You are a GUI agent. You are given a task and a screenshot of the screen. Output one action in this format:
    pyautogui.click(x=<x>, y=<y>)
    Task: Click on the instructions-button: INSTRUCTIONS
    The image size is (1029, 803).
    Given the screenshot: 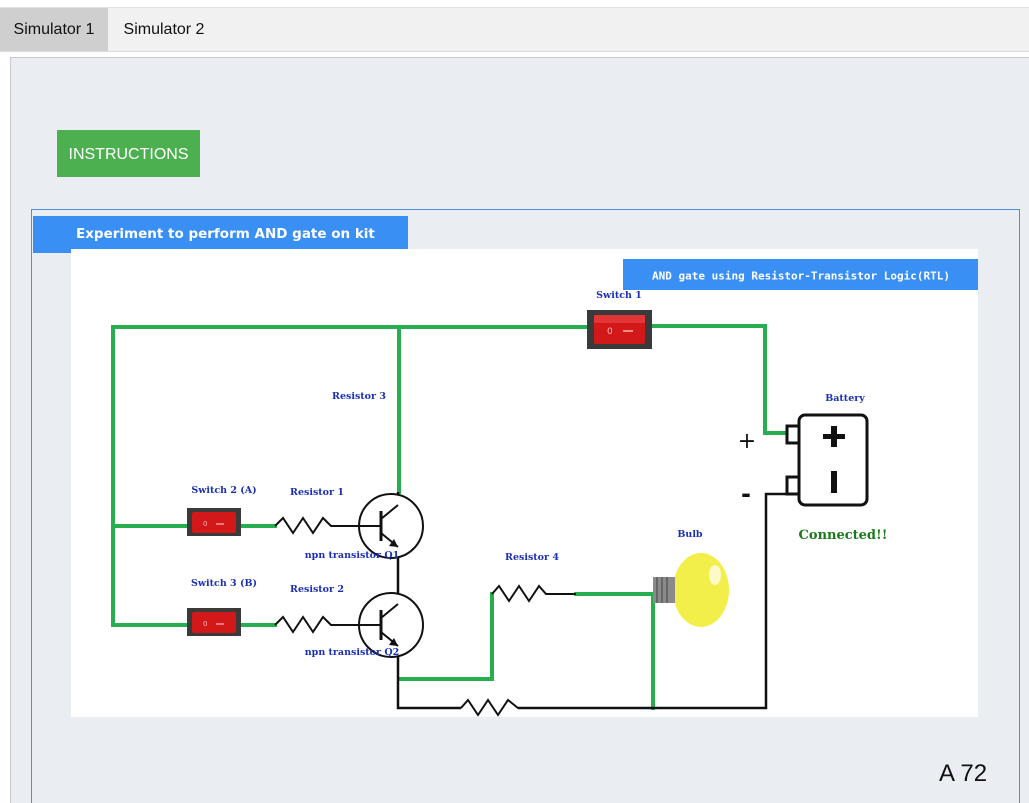 What is the action you would take?
    pyautogui.click(x=128, y=153)
    